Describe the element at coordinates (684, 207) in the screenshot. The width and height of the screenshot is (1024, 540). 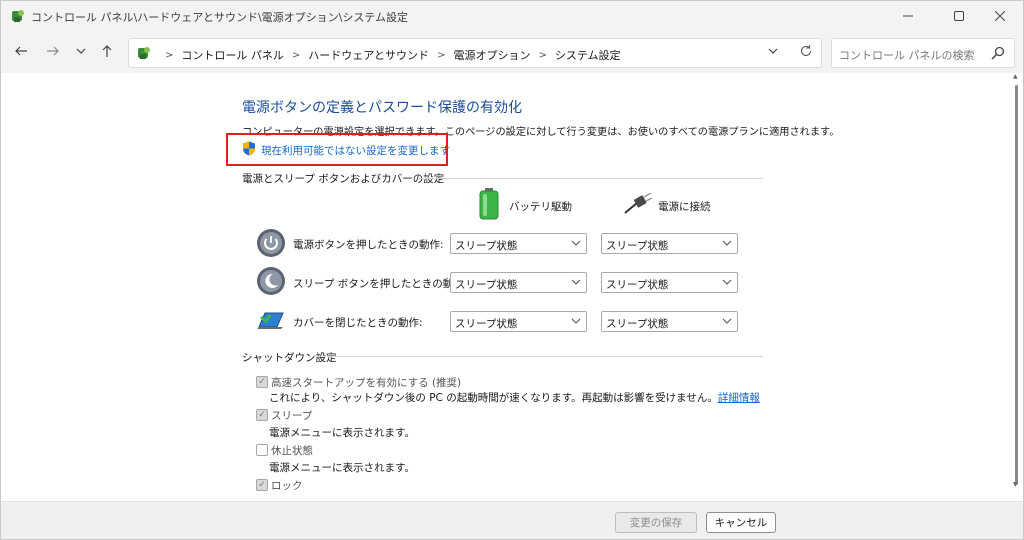
I see `plugged-in-column-label: 電源に接続` at that location.